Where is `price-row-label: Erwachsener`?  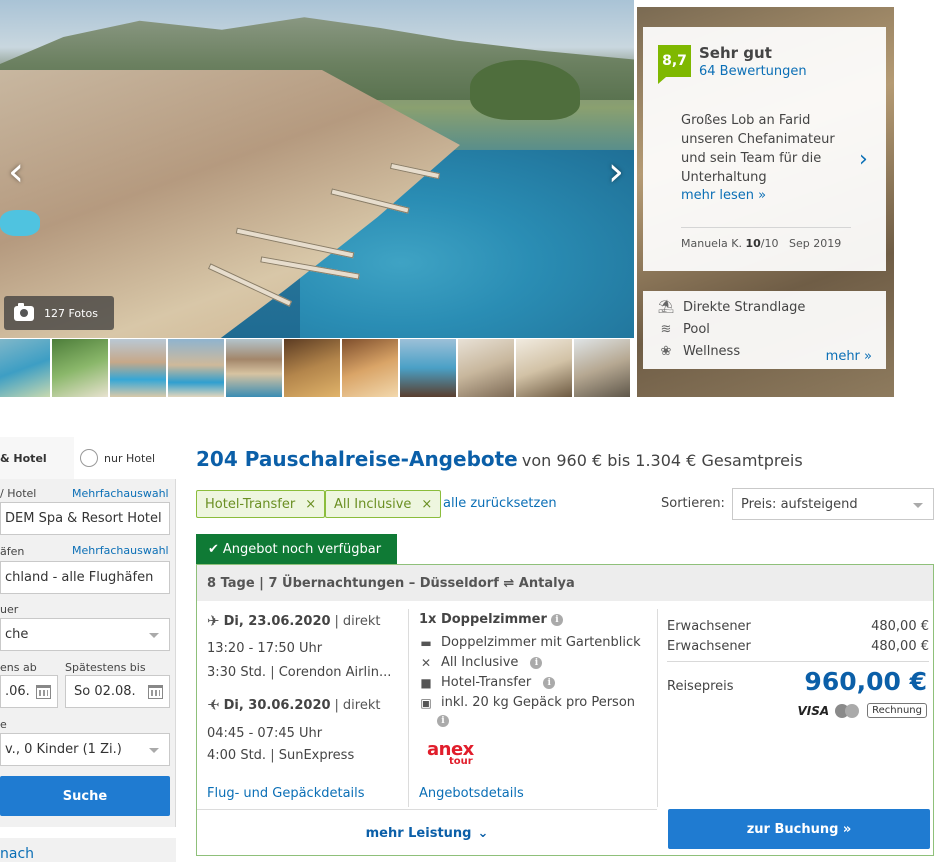 price-row-label: Erwachsener is located at coordinates (709, 646).